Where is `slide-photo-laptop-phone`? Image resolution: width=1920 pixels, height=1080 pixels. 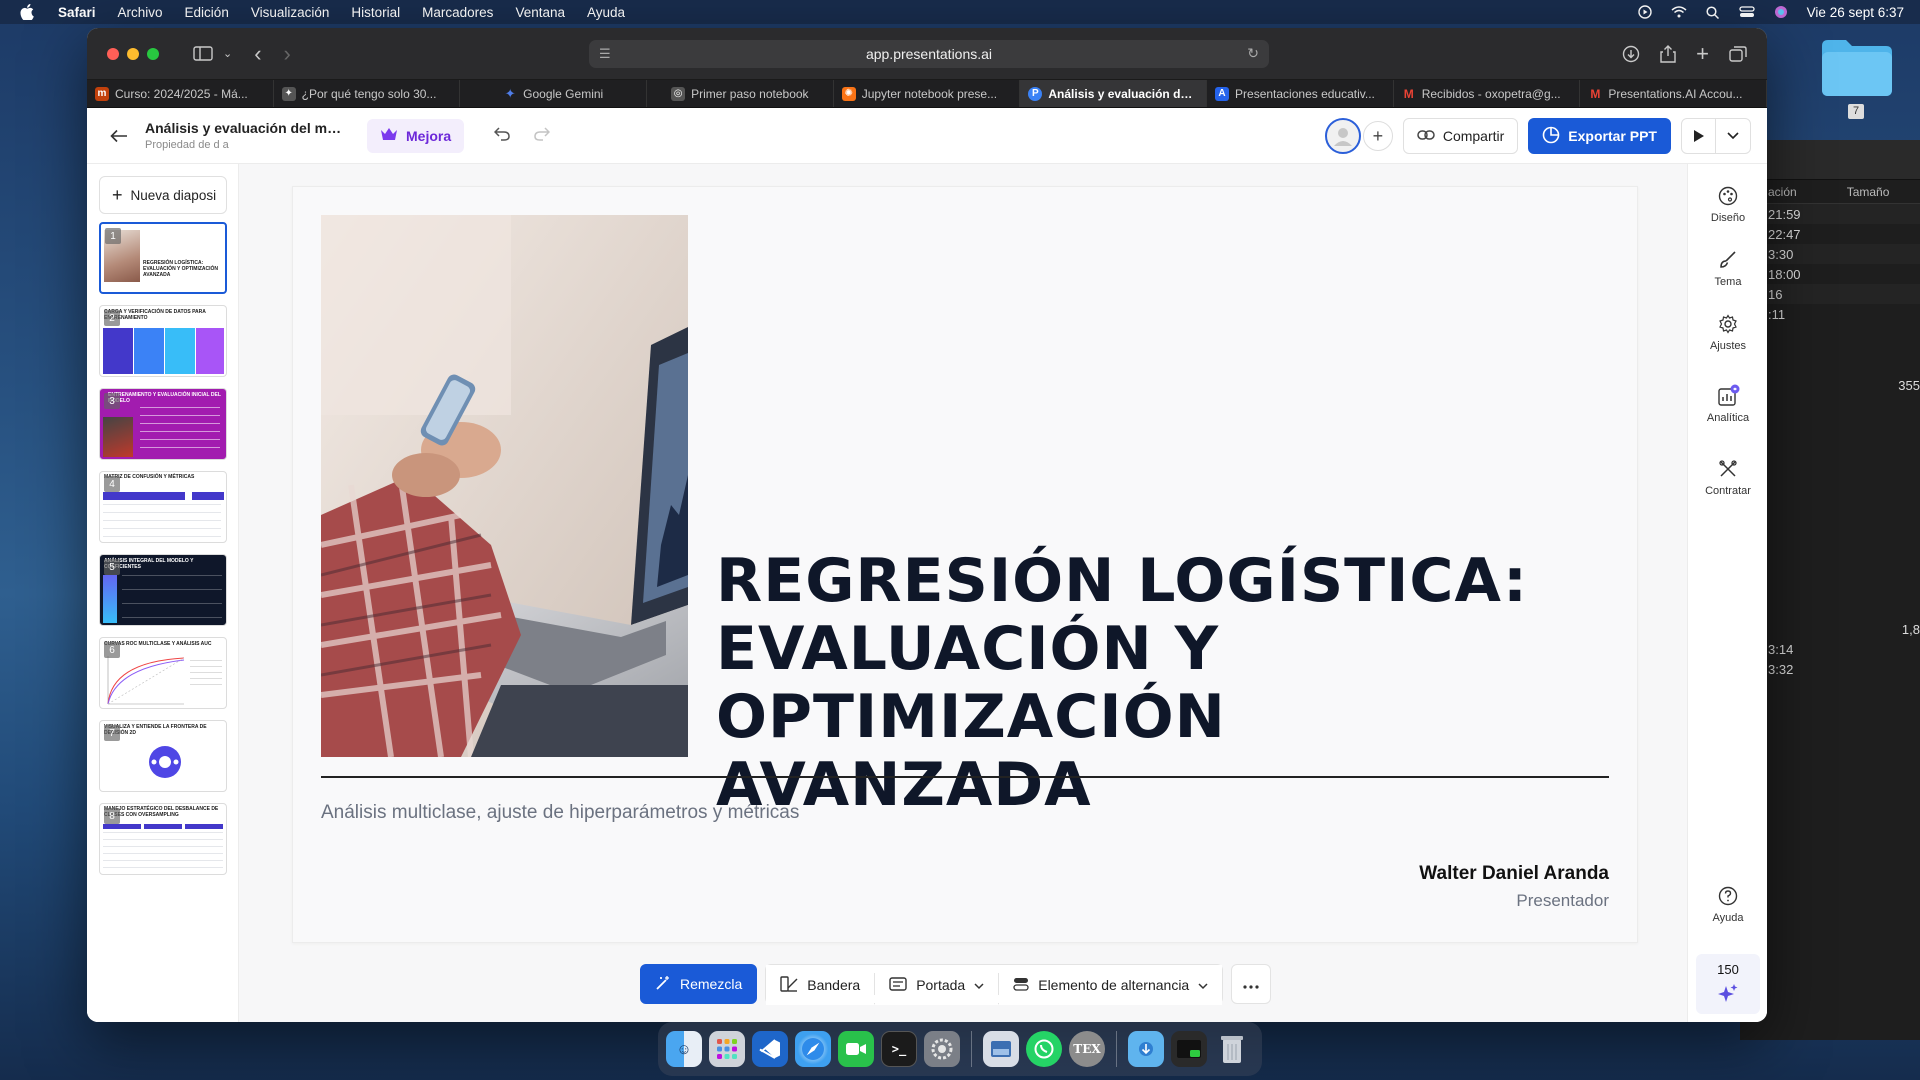
slide-photo-laptop-phone is located at coordinates (504, 486).